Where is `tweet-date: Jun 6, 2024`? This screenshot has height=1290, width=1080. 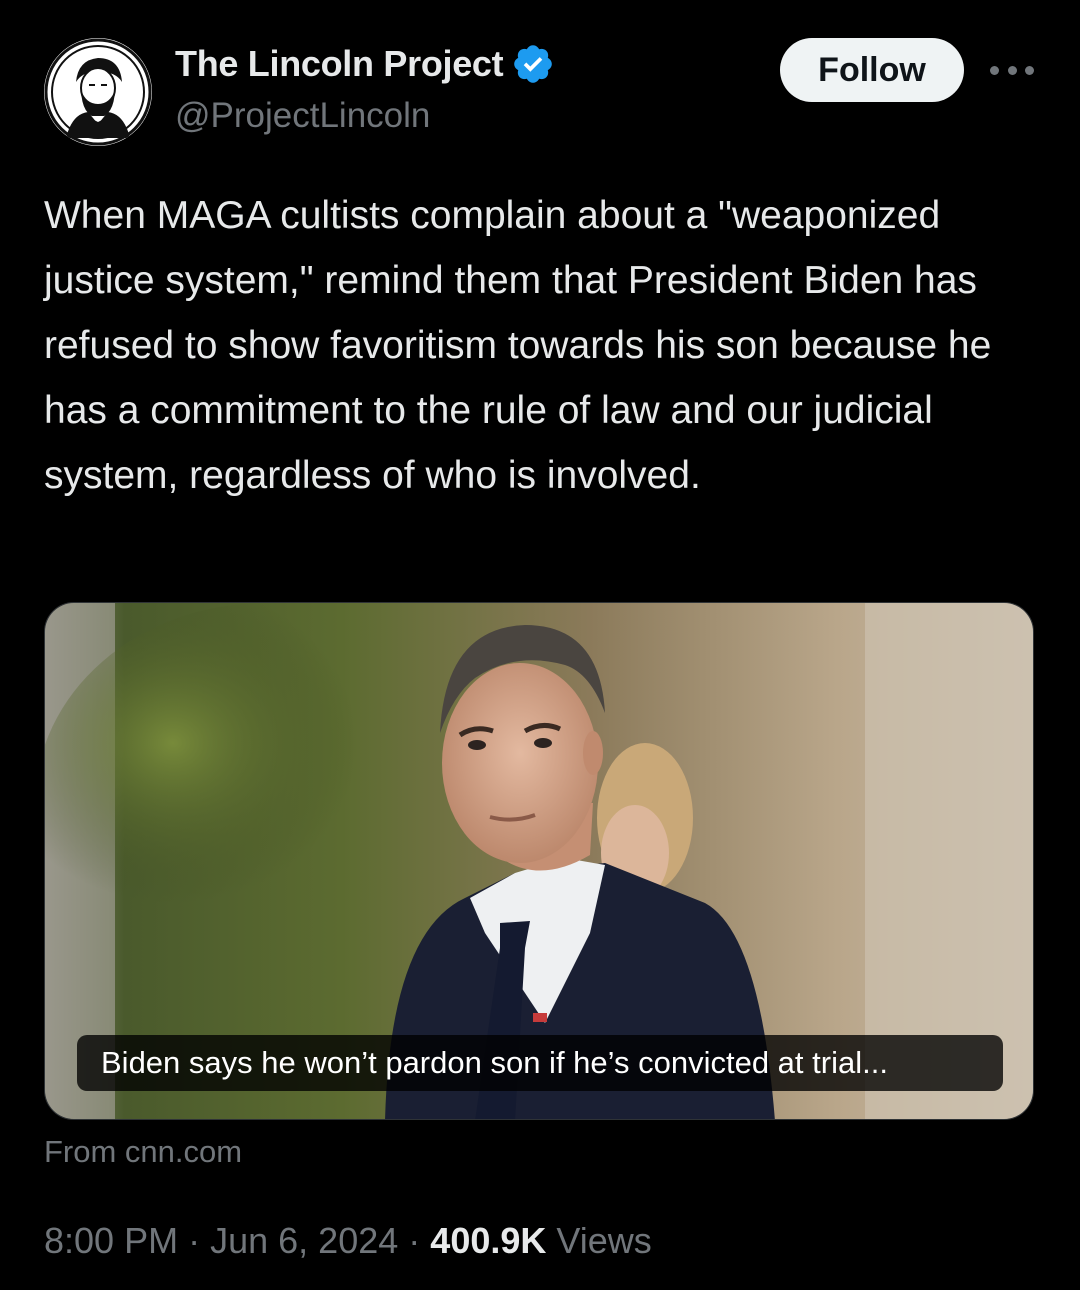 tweet-date: Jun 6, 2024 is located at coordinates (304, 1240).